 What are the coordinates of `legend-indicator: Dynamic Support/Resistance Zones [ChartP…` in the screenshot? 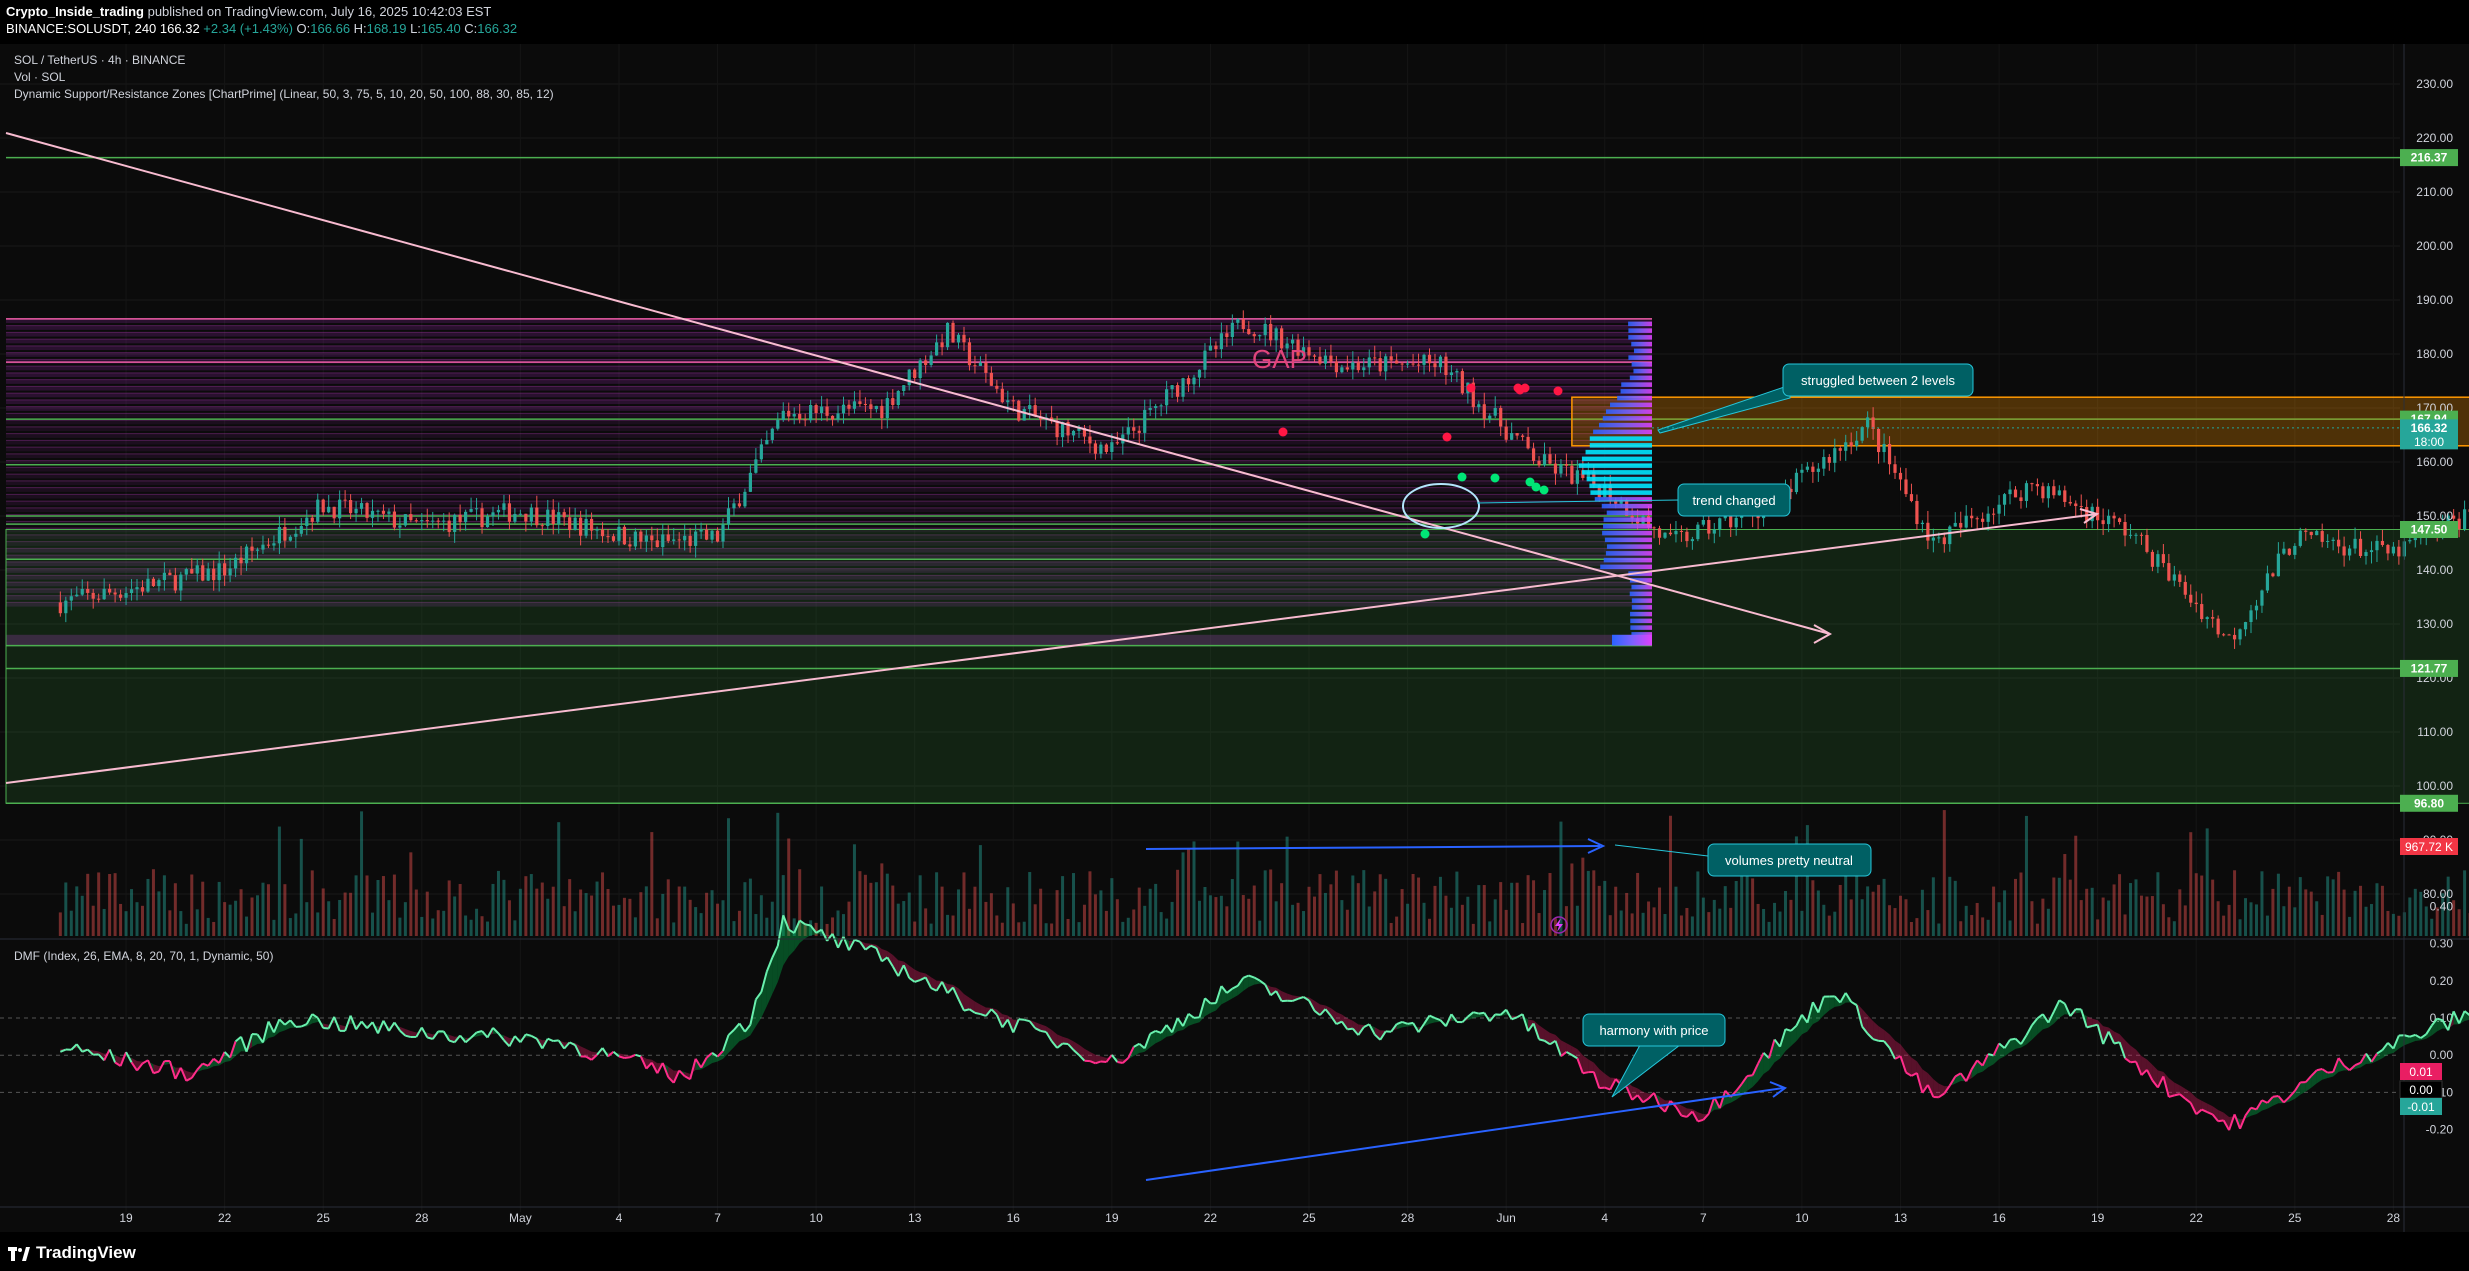 It's located at (284, 94).